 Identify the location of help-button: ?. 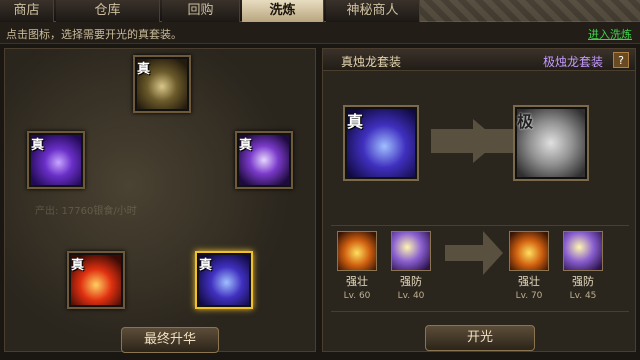
(621, 60).